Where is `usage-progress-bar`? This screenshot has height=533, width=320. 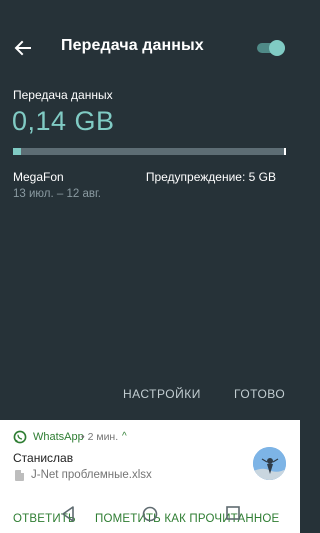 usage-progress-bar is located at coordinates (149, 151).